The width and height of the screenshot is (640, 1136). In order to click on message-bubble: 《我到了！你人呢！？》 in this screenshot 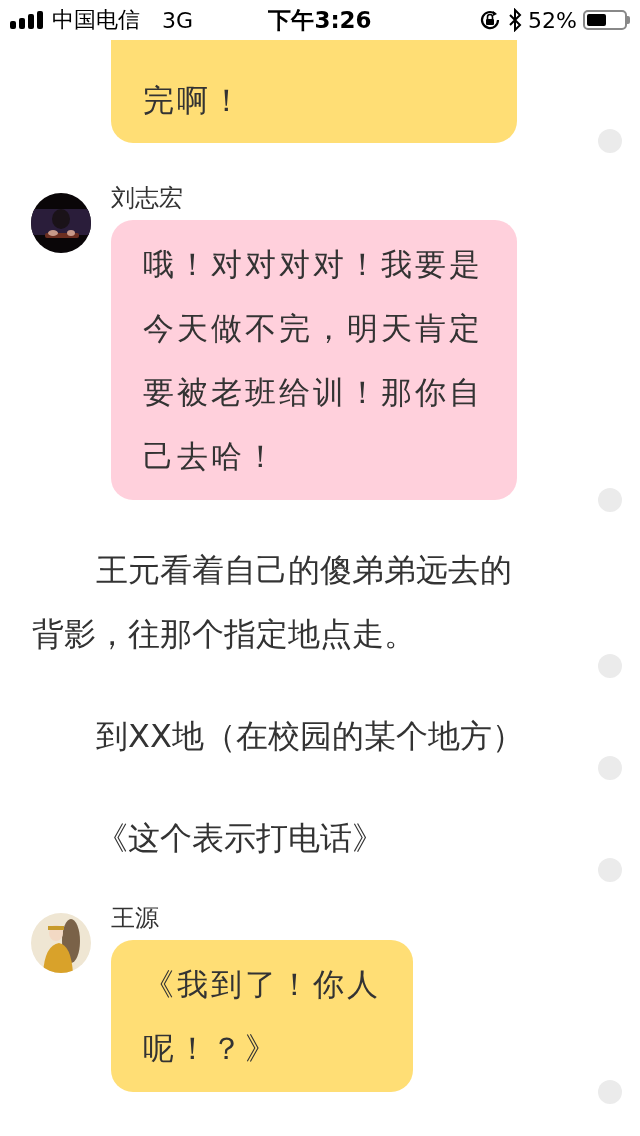, I will do `click(262, 1016)`.